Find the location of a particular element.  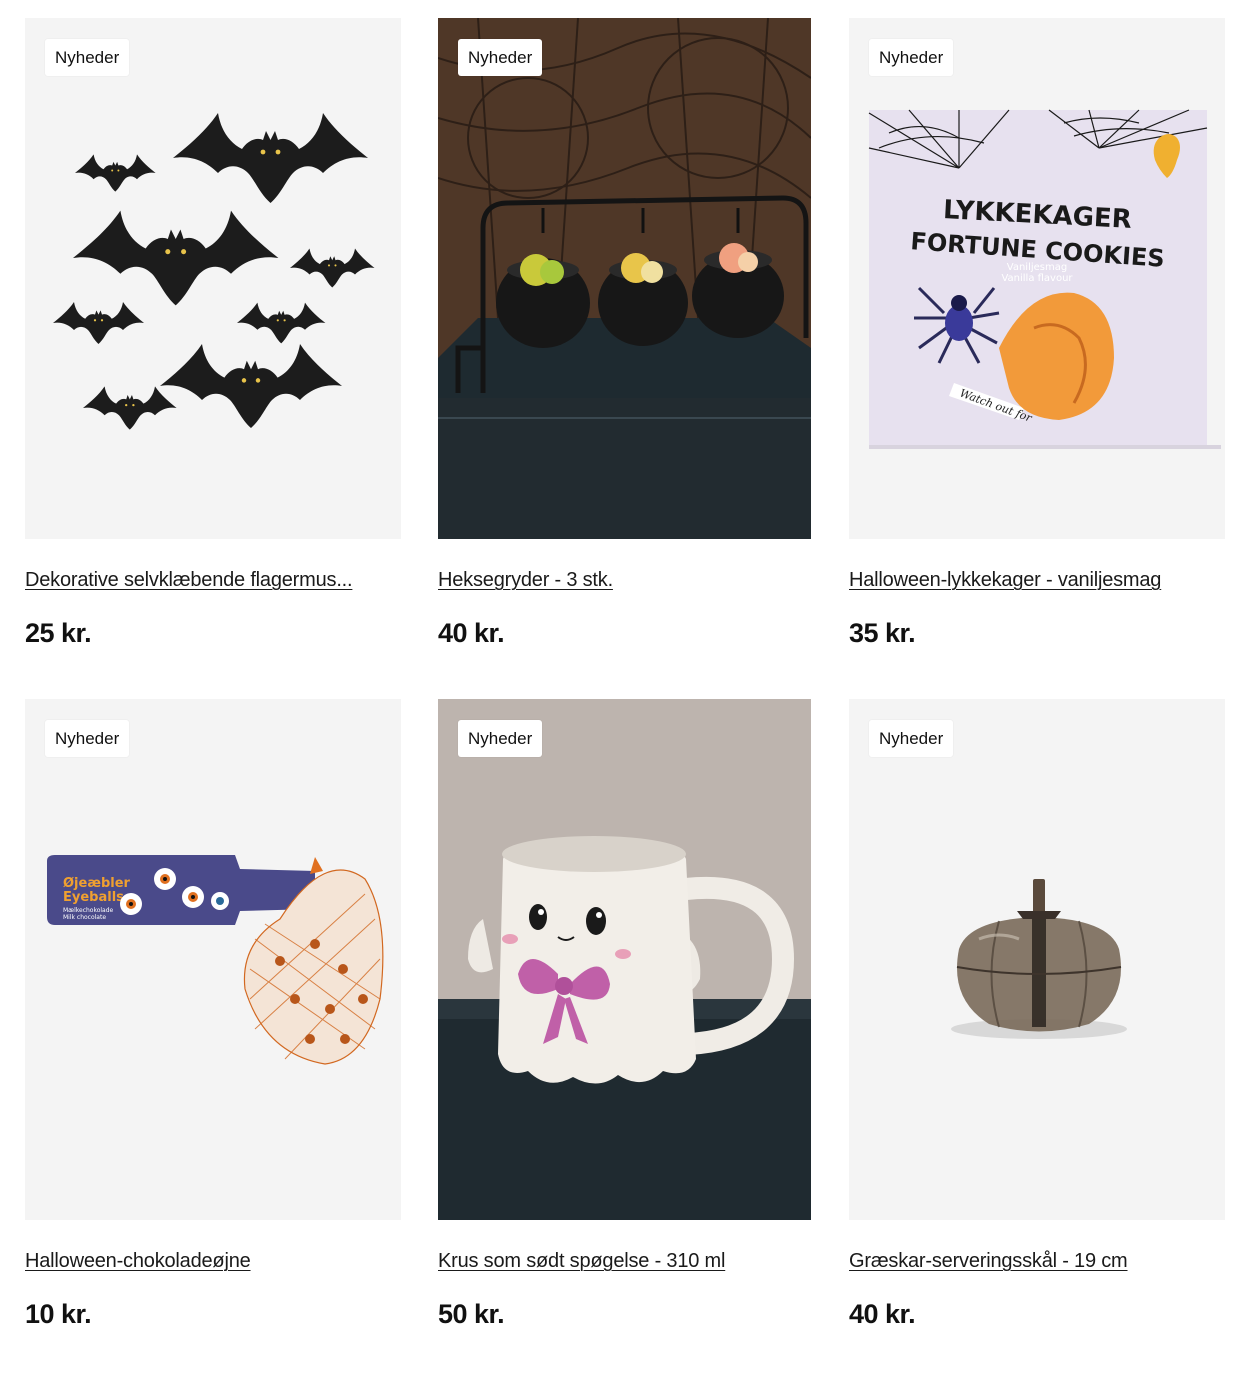

pumpkin-bowl-image is located at coordinates (1039, 959).